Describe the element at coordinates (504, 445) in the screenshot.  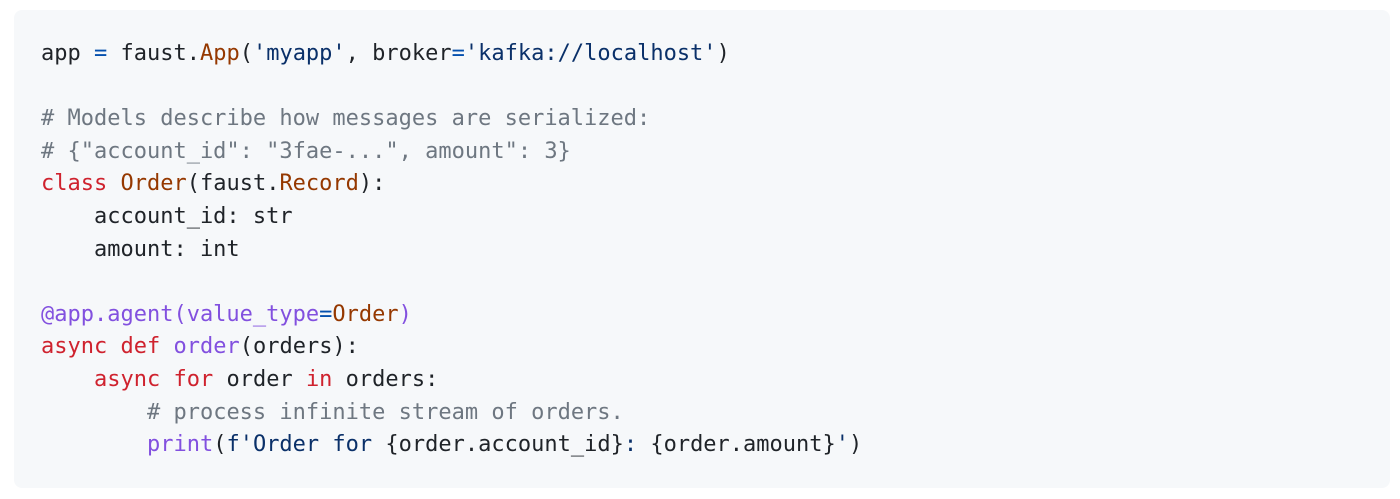
I see `code-token: {order.account_id}` at that location.